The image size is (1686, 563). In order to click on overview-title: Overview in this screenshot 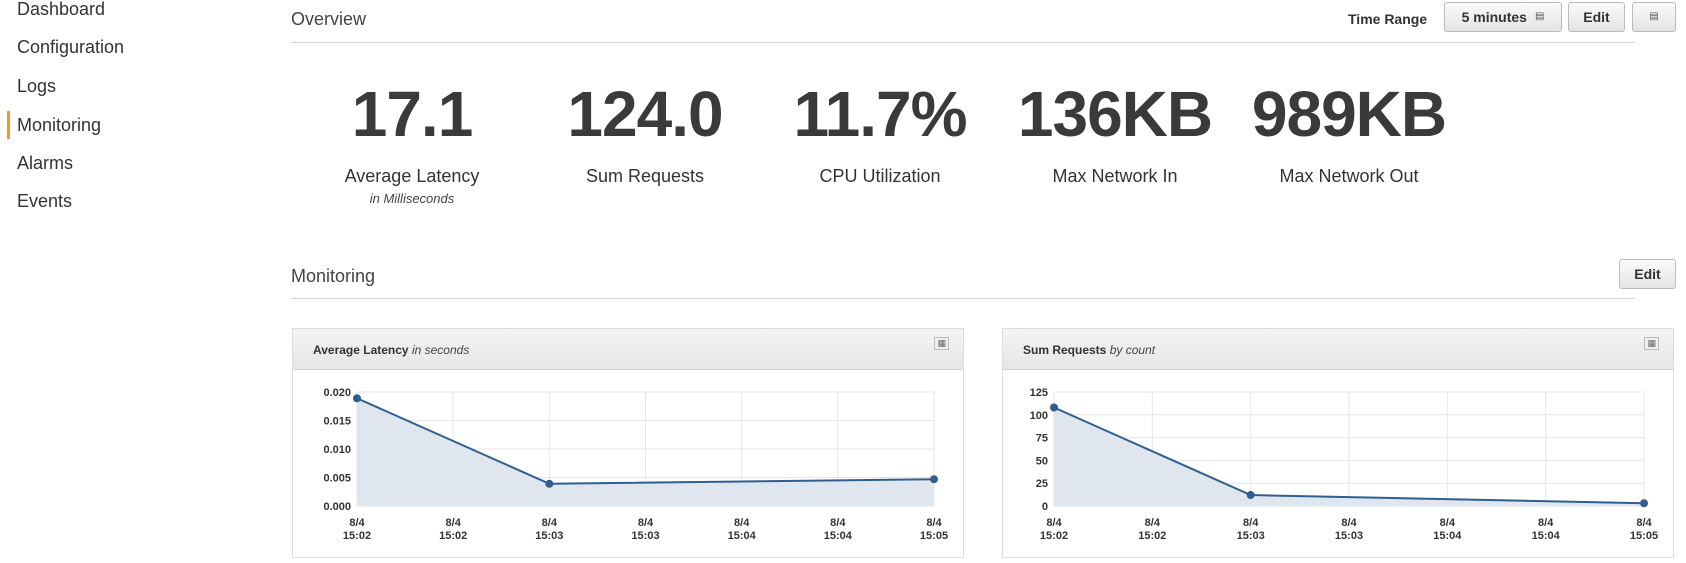, I will do `click(329, 19)`.